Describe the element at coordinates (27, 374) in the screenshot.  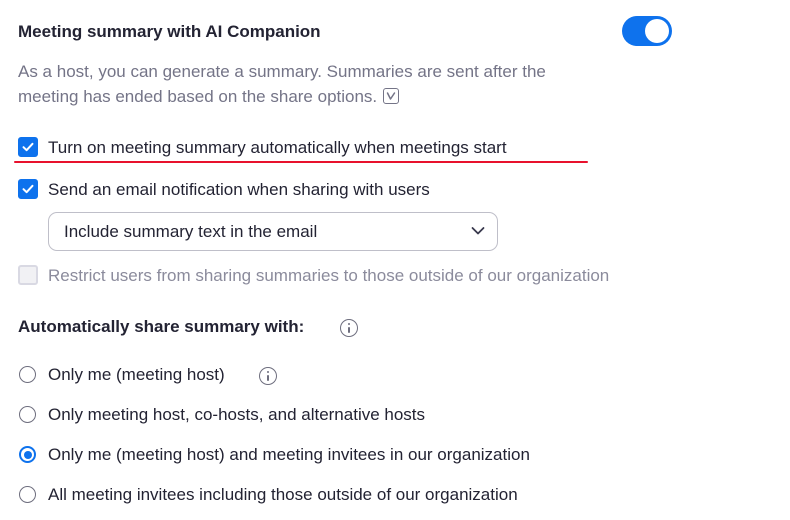
I see `share-radio-only-me` at that location.